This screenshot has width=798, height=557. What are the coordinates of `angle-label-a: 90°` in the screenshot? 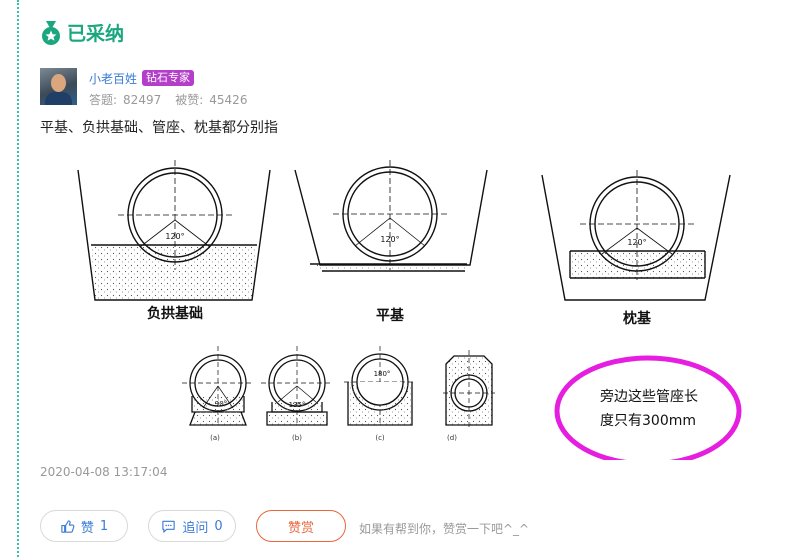 It's located at (221, 404).